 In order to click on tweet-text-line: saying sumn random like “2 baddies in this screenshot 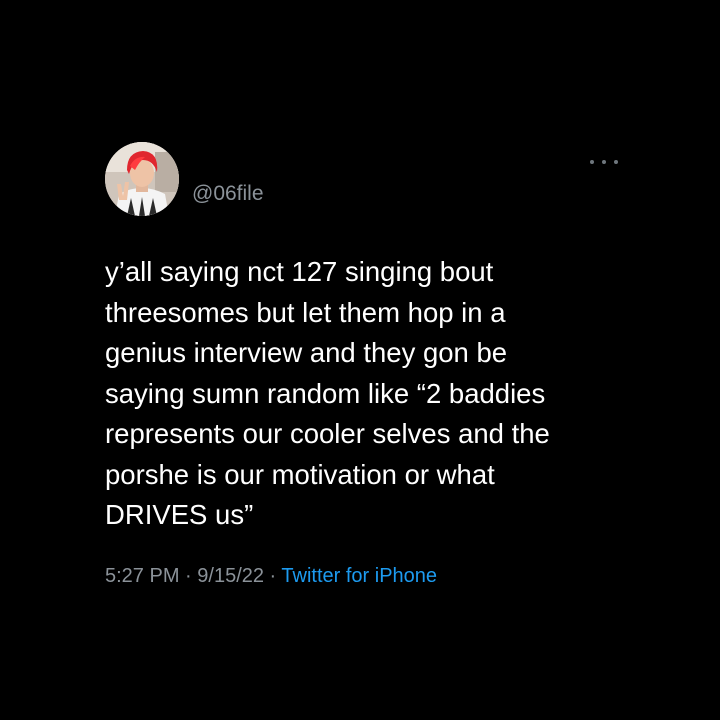, I will do `click(325, 393)`.